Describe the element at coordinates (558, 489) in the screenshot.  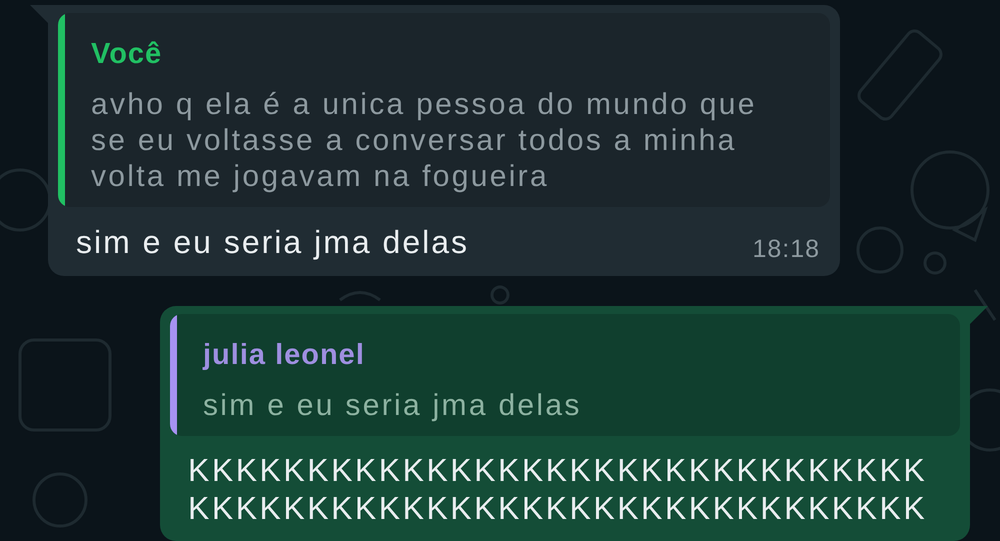
I see `message-text: KKKKKKKKKKKKKKKKKKKKKKKKKKKKKKKKKKKKKKKKKKKKKKKKKKKKKKKKKKKKKK` at that location.